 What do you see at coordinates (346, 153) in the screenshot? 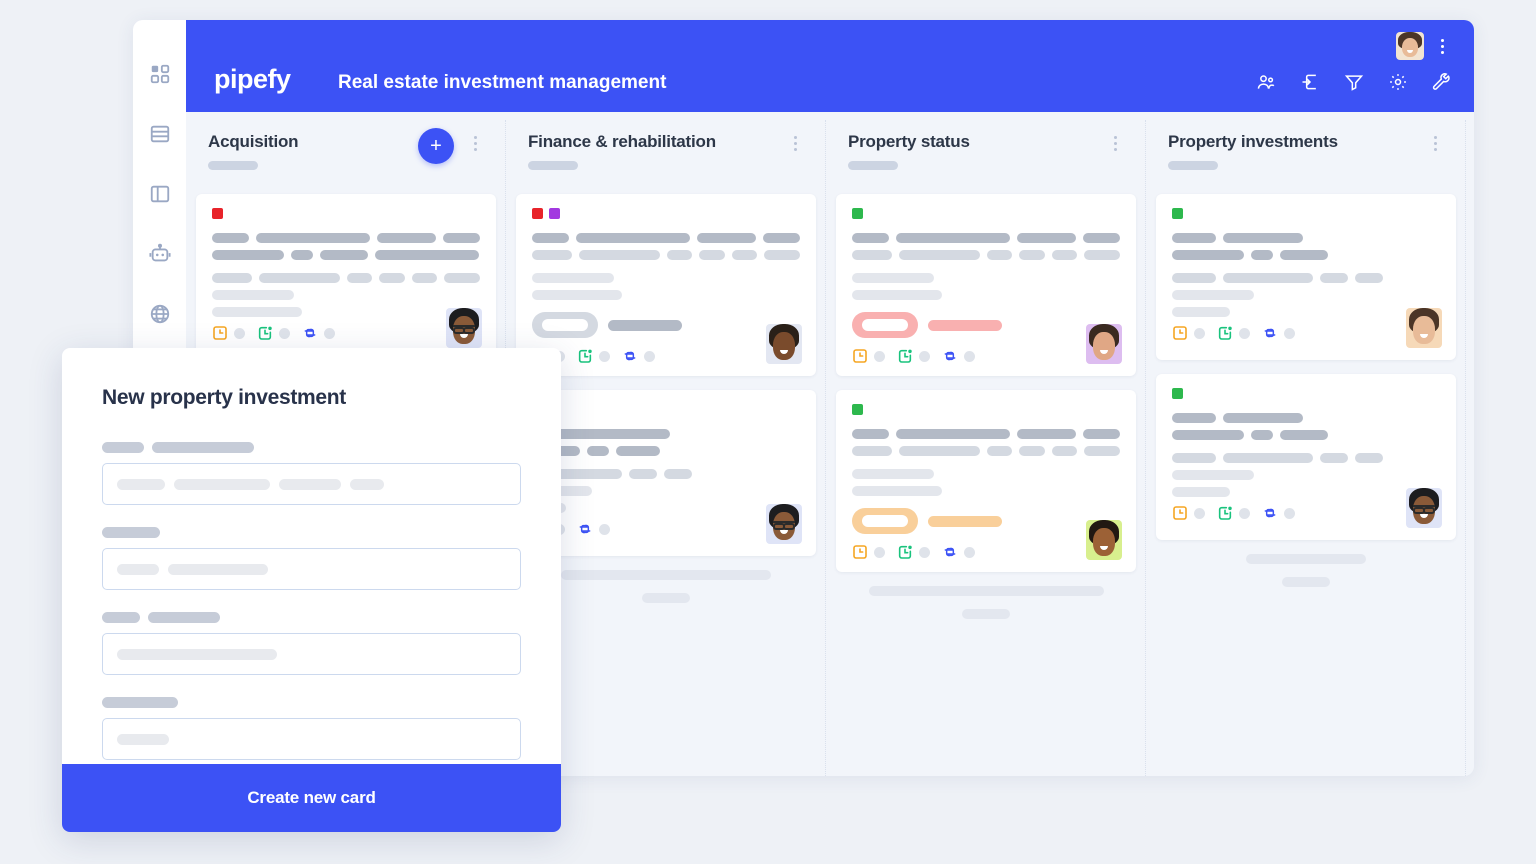
I see `column-header: Acquisition +` at bounding box center [346, 153].